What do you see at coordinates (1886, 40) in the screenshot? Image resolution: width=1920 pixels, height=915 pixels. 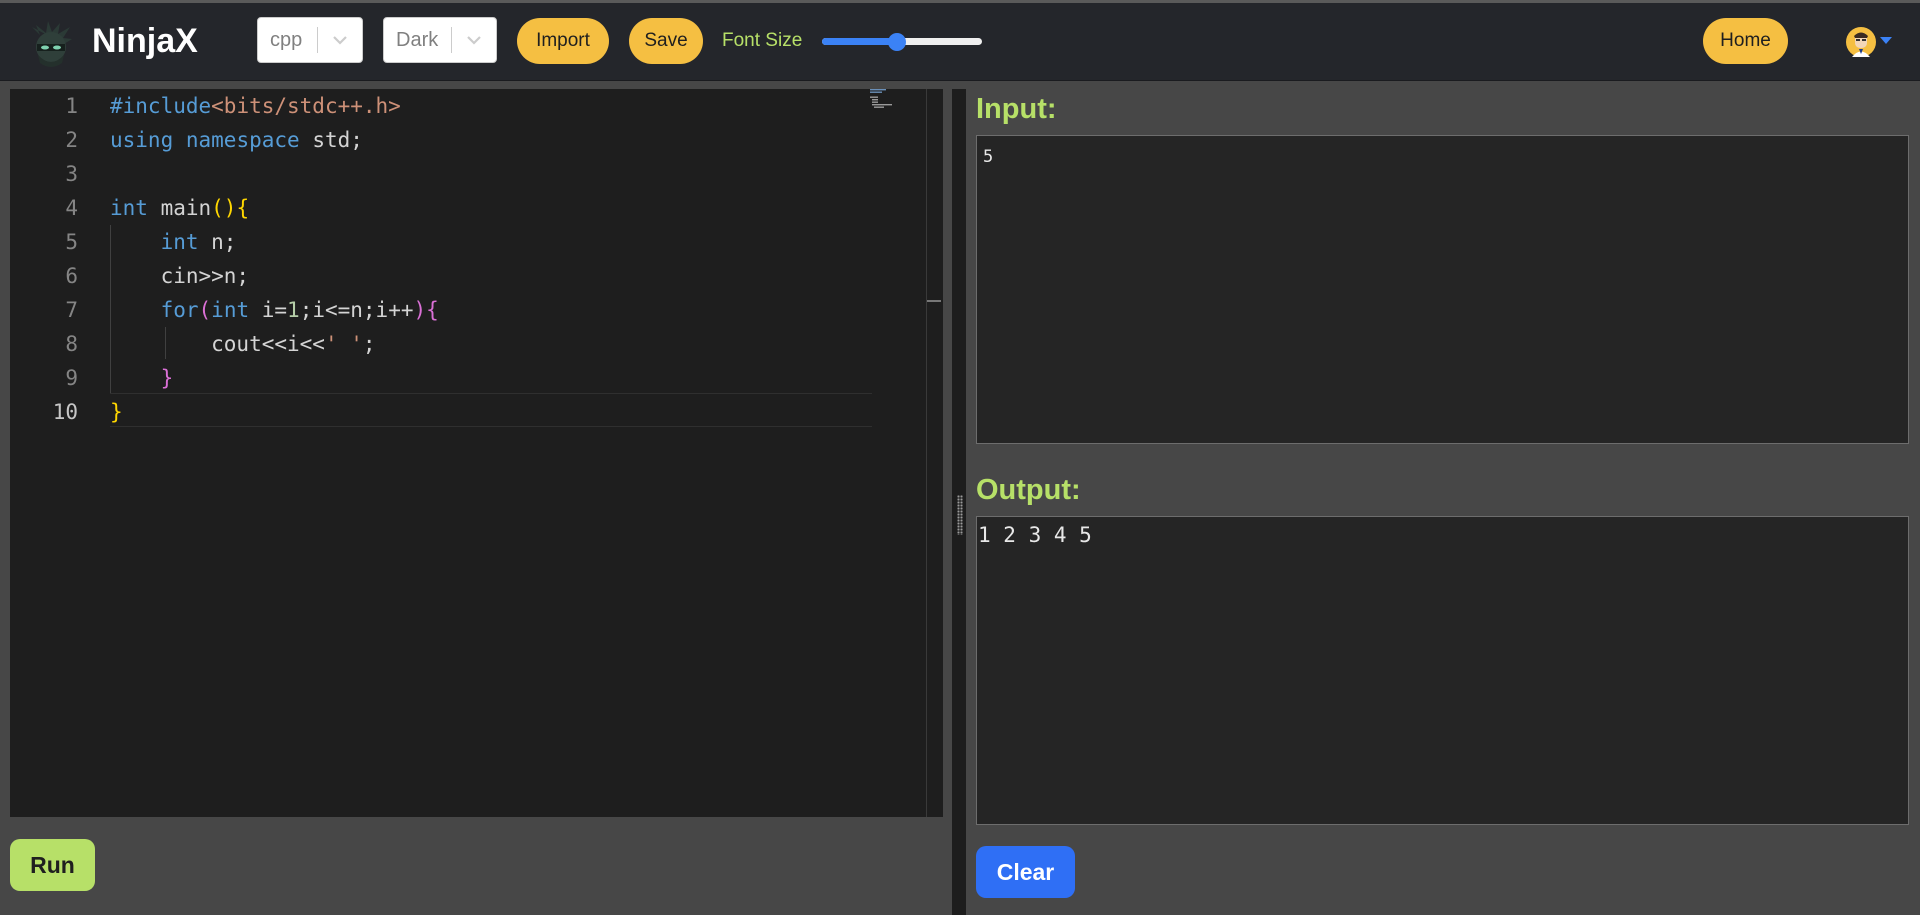 I see `caret-down-icon` at bounding box center [1886, 40].